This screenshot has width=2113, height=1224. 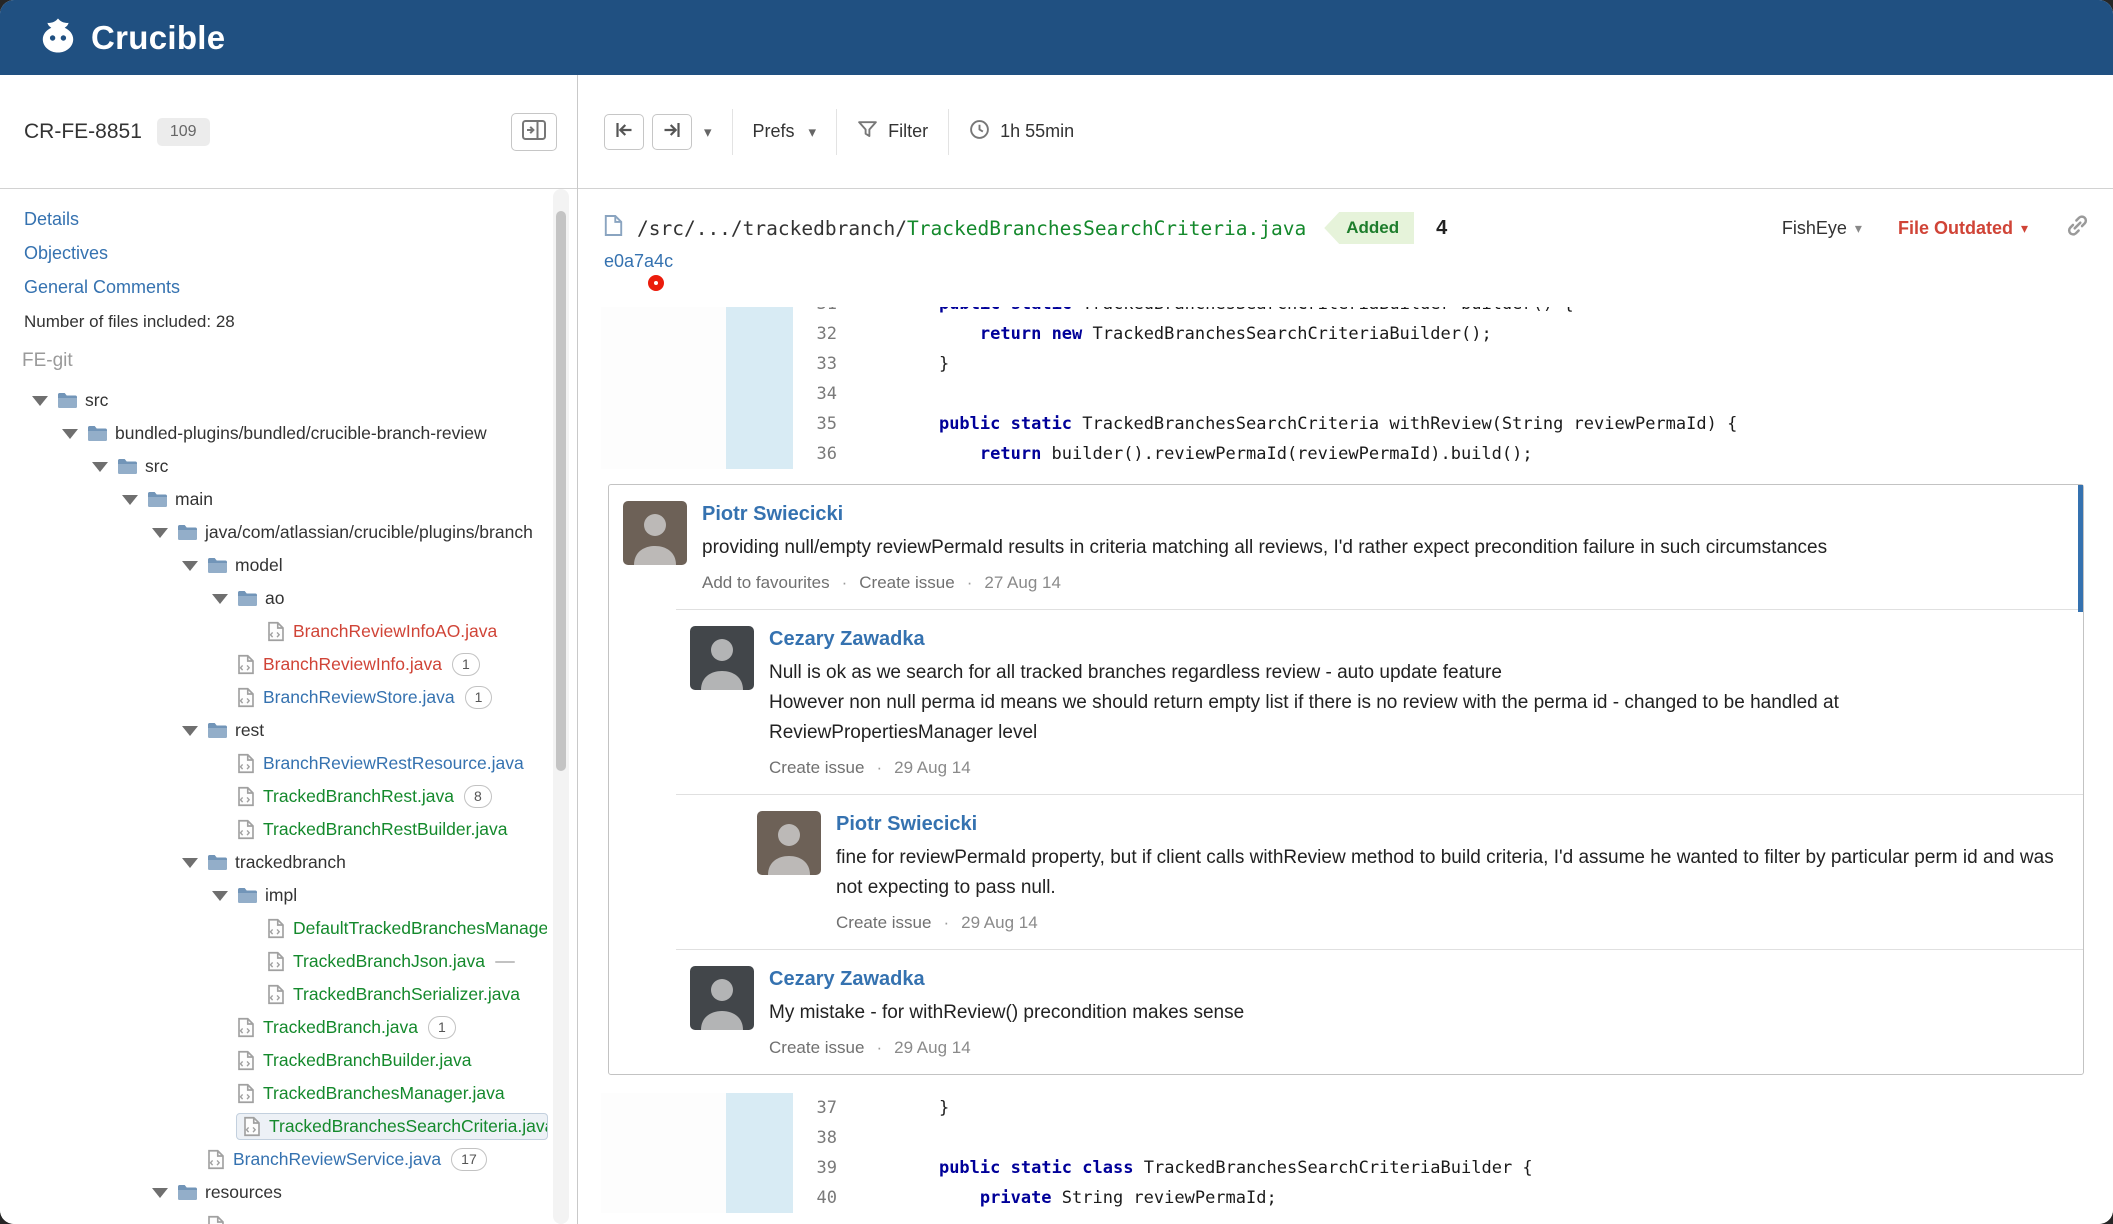 I want to click on permalink-icon, so click(x=2077, y=228).